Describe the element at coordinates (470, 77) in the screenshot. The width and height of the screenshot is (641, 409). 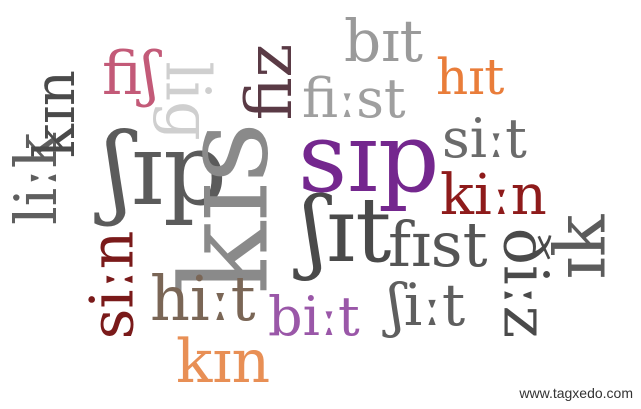
I see `word-hit: hɪt` at that location.